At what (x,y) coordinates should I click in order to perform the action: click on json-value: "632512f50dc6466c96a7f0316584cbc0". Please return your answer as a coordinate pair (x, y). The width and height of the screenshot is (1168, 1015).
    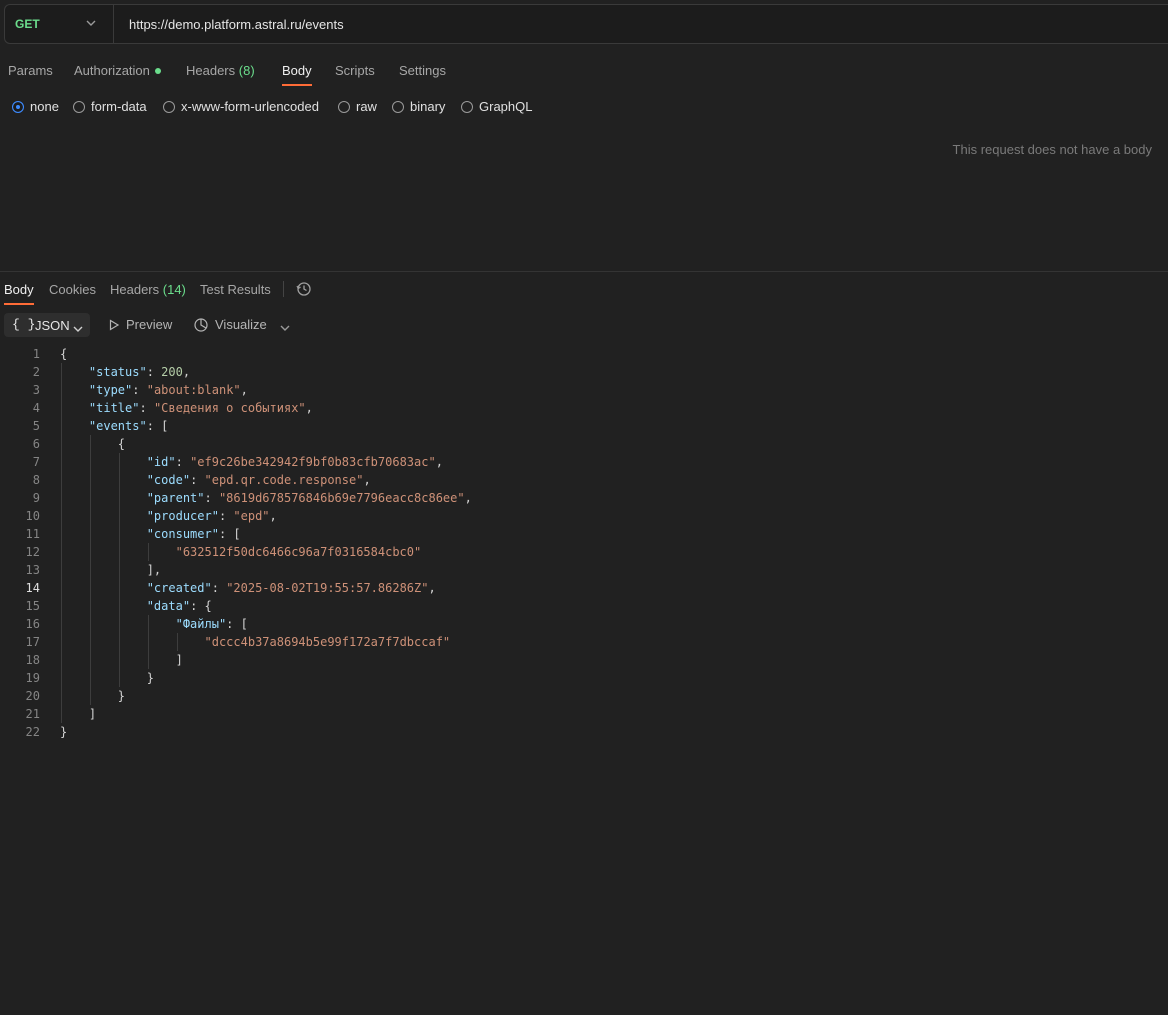
    Looking at the image, I should click on (298, 552).